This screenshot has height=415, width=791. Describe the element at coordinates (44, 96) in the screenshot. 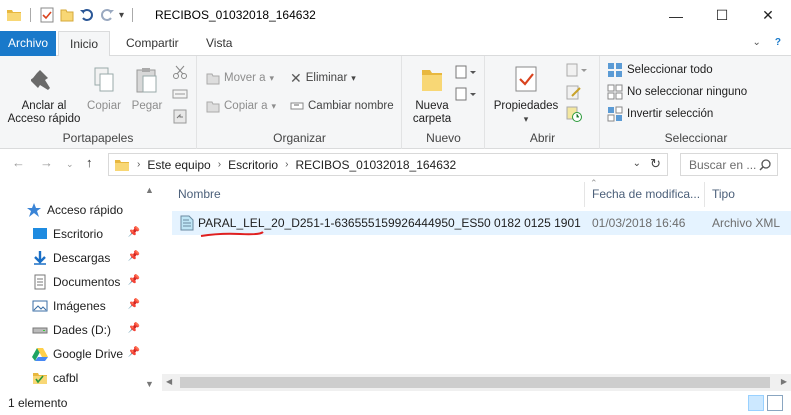

I see `pin-quick-access-button: Anclar al Acceso rápido` at that location.